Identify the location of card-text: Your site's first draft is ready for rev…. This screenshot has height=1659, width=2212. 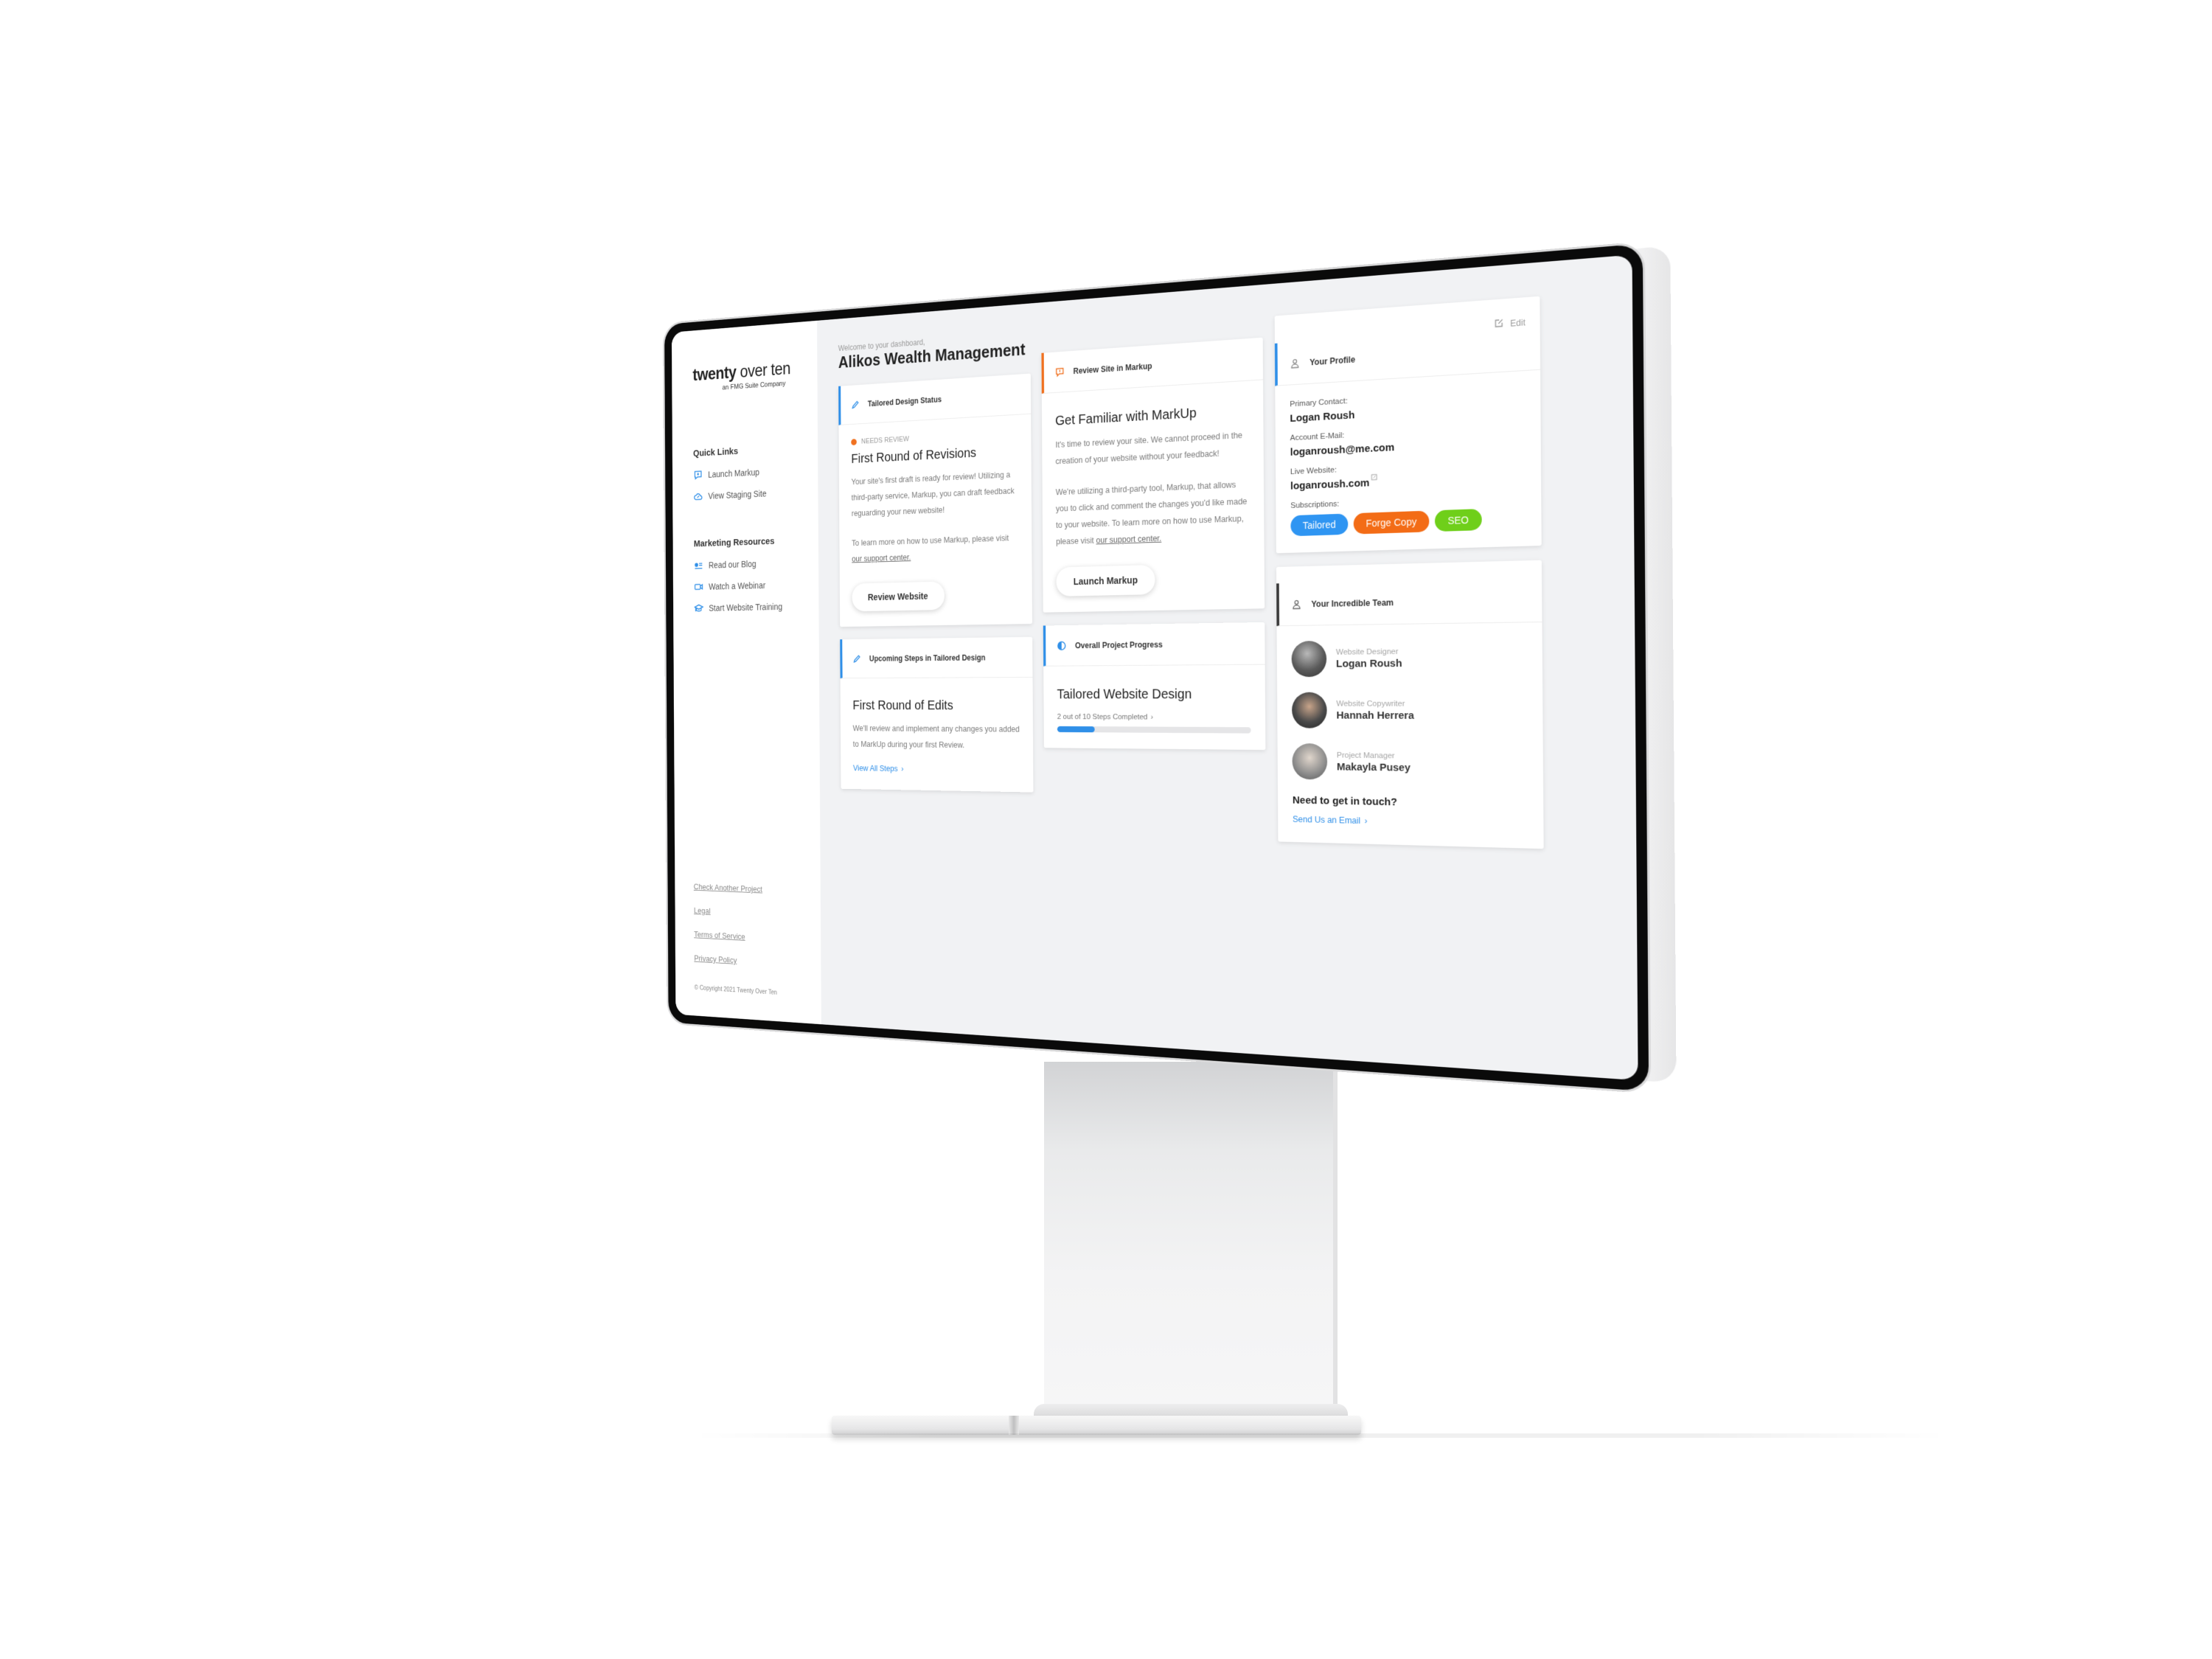
(933, 494).